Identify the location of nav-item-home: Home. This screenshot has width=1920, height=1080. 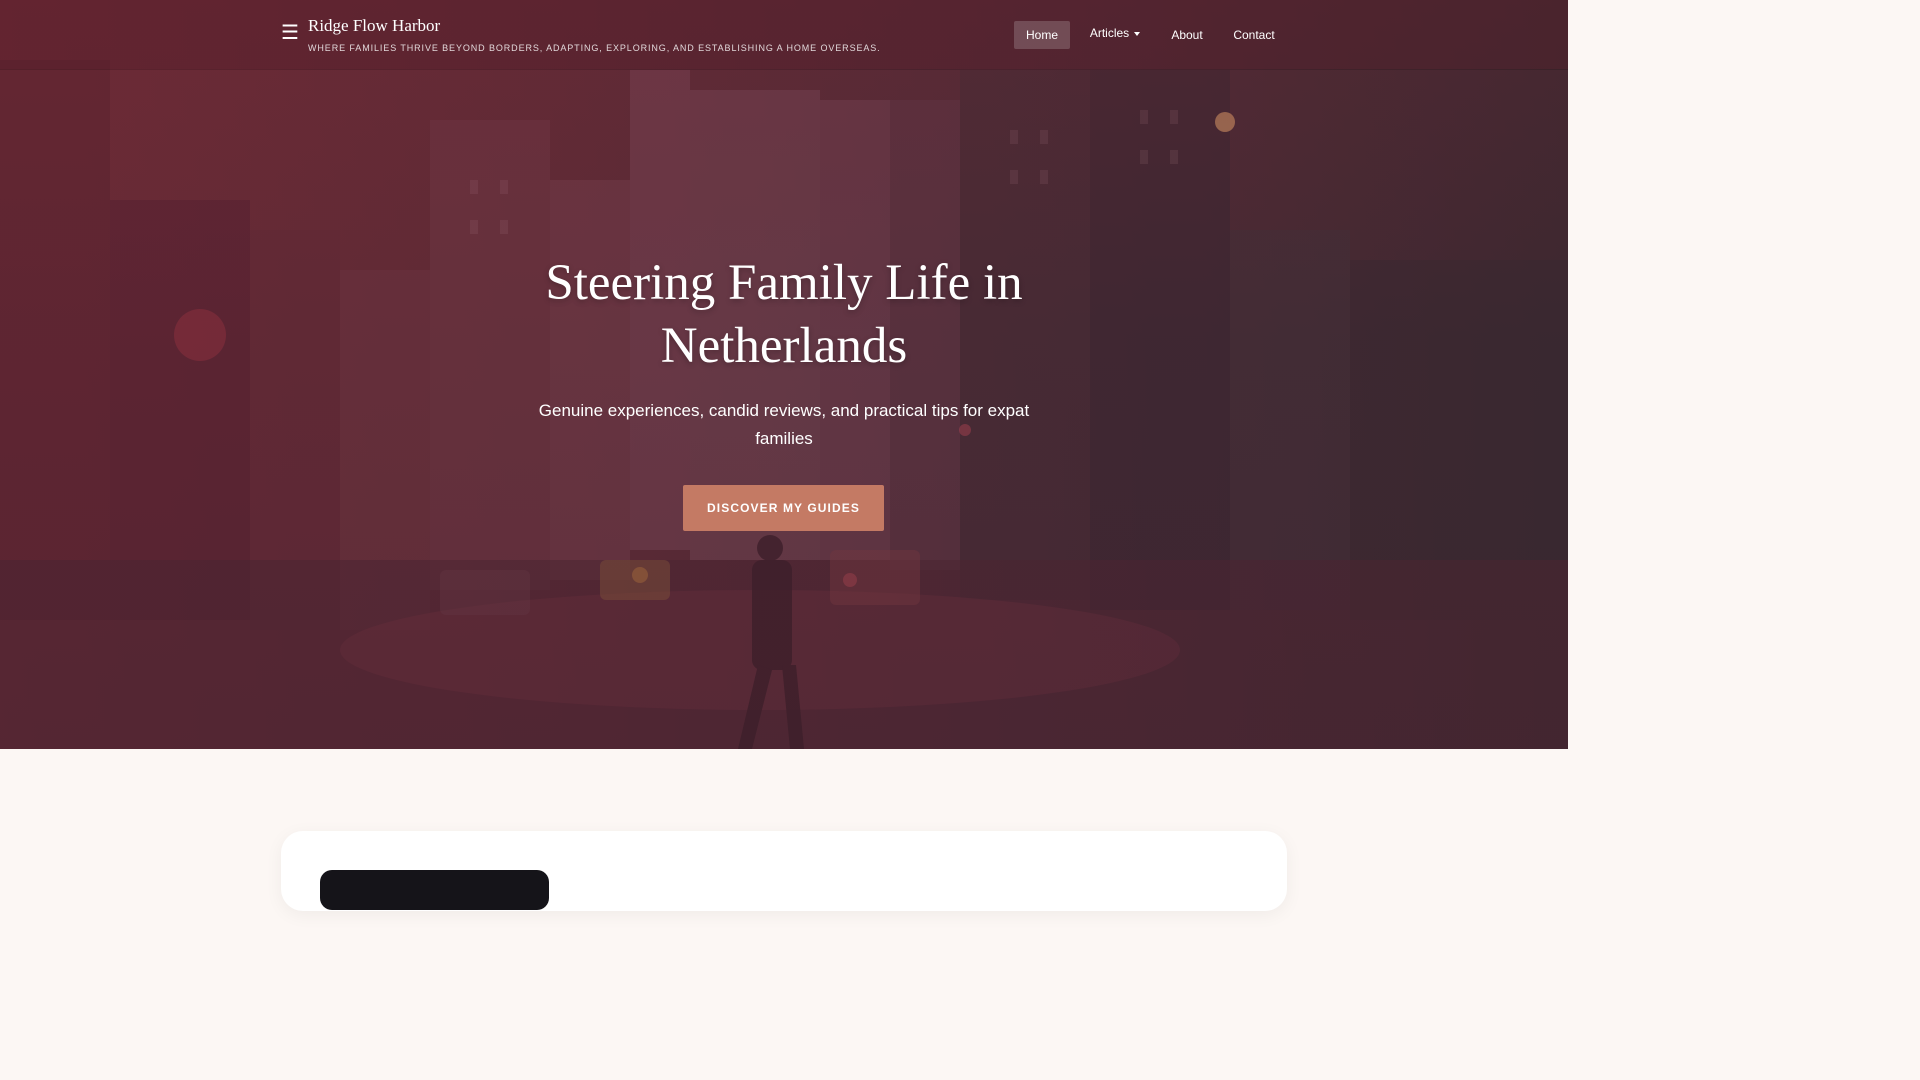
(1042, 35).